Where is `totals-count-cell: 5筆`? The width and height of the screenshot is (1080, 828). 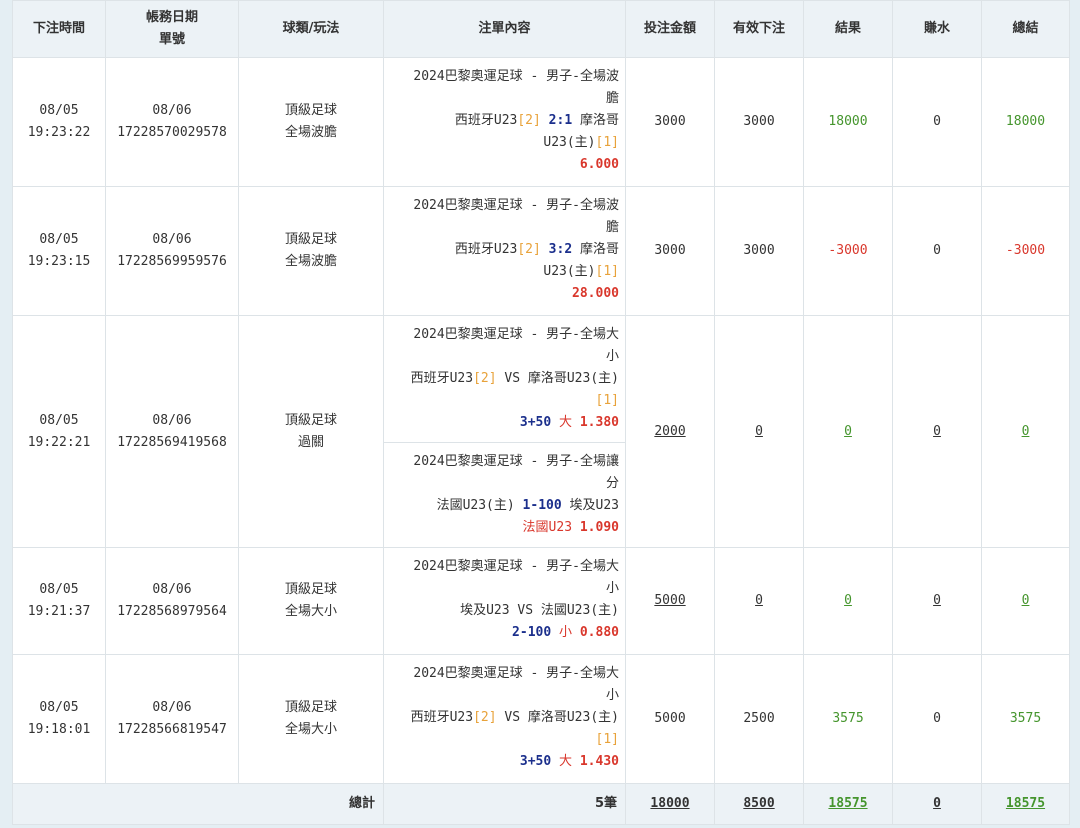 totals-count-cell: 5筆 is located at coordinates (504, 804).